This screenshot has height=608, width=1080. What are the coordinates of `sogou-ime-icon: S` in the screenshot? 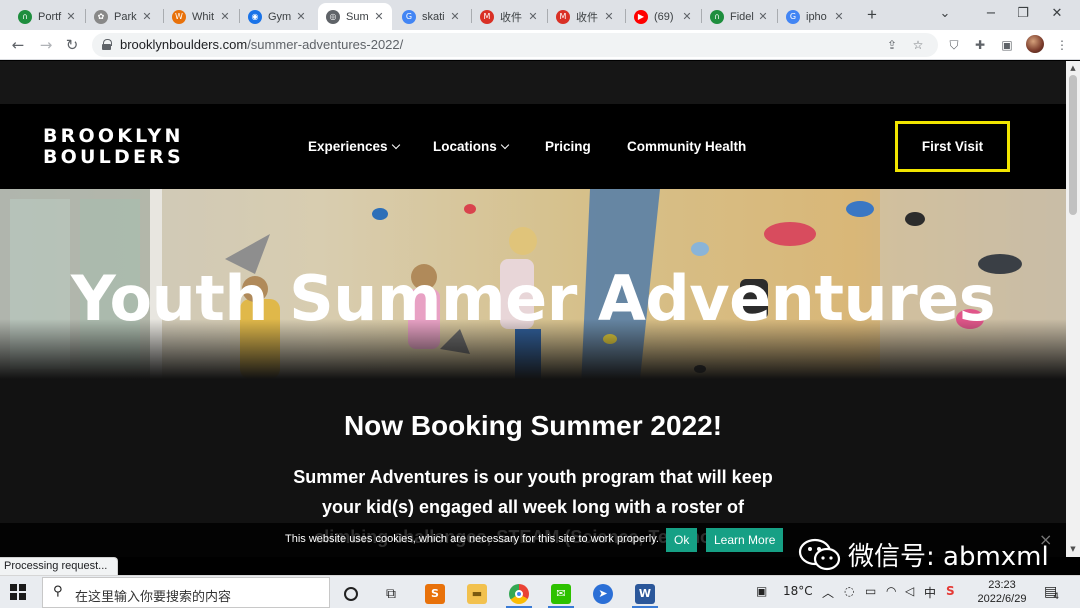 It's located at (950, 591).